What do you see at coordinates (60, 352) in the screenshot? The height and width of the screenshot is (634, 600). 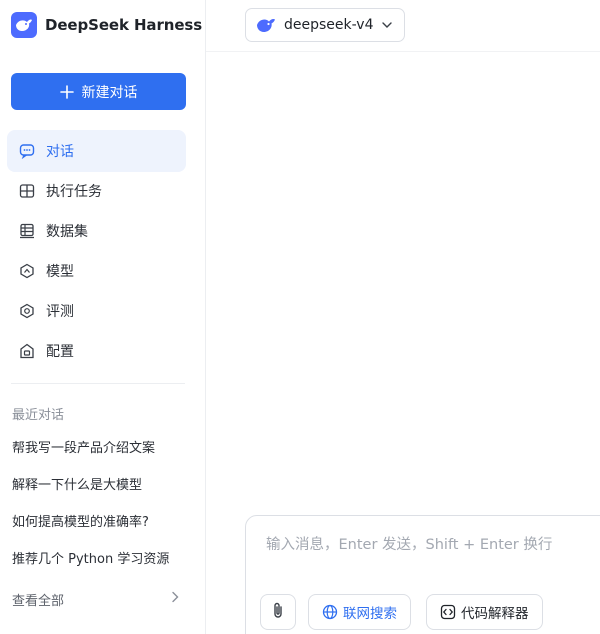 I see `sidebar-item-label: 配置` at bounding box center [60, 352].